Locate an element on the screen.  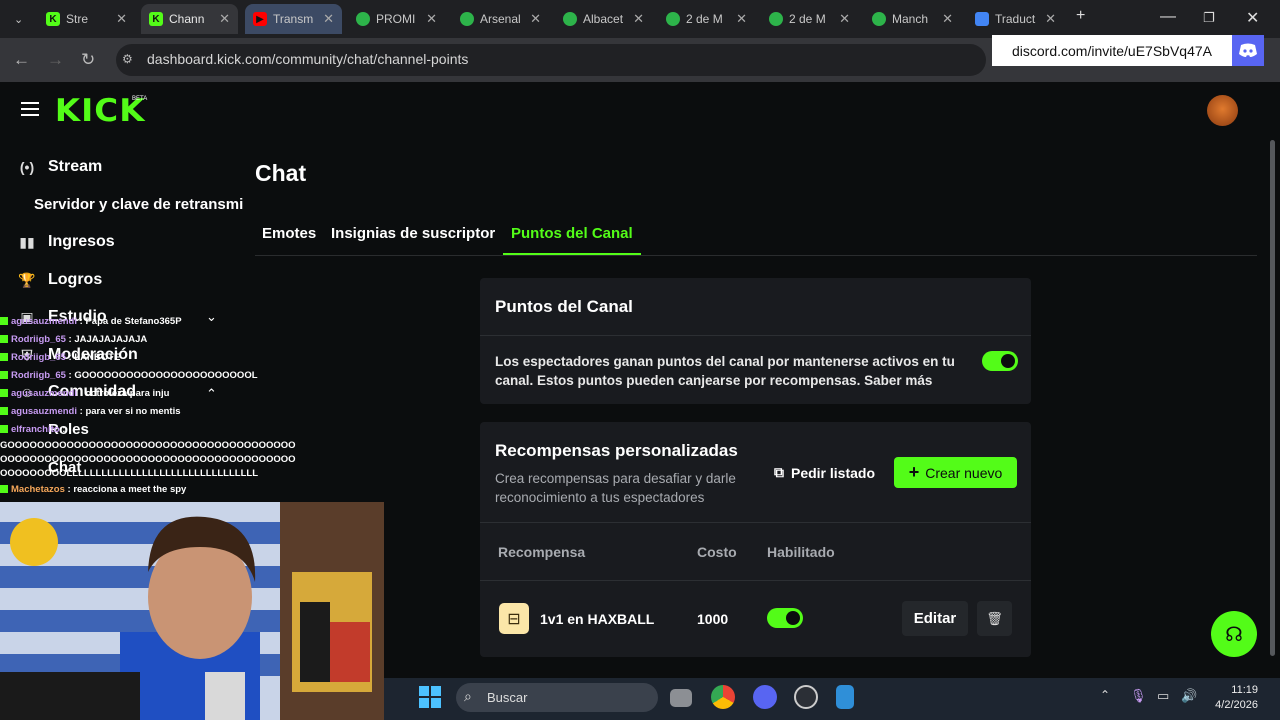
browser-tab: Manch ✕ is located at coordinates (912, 19).